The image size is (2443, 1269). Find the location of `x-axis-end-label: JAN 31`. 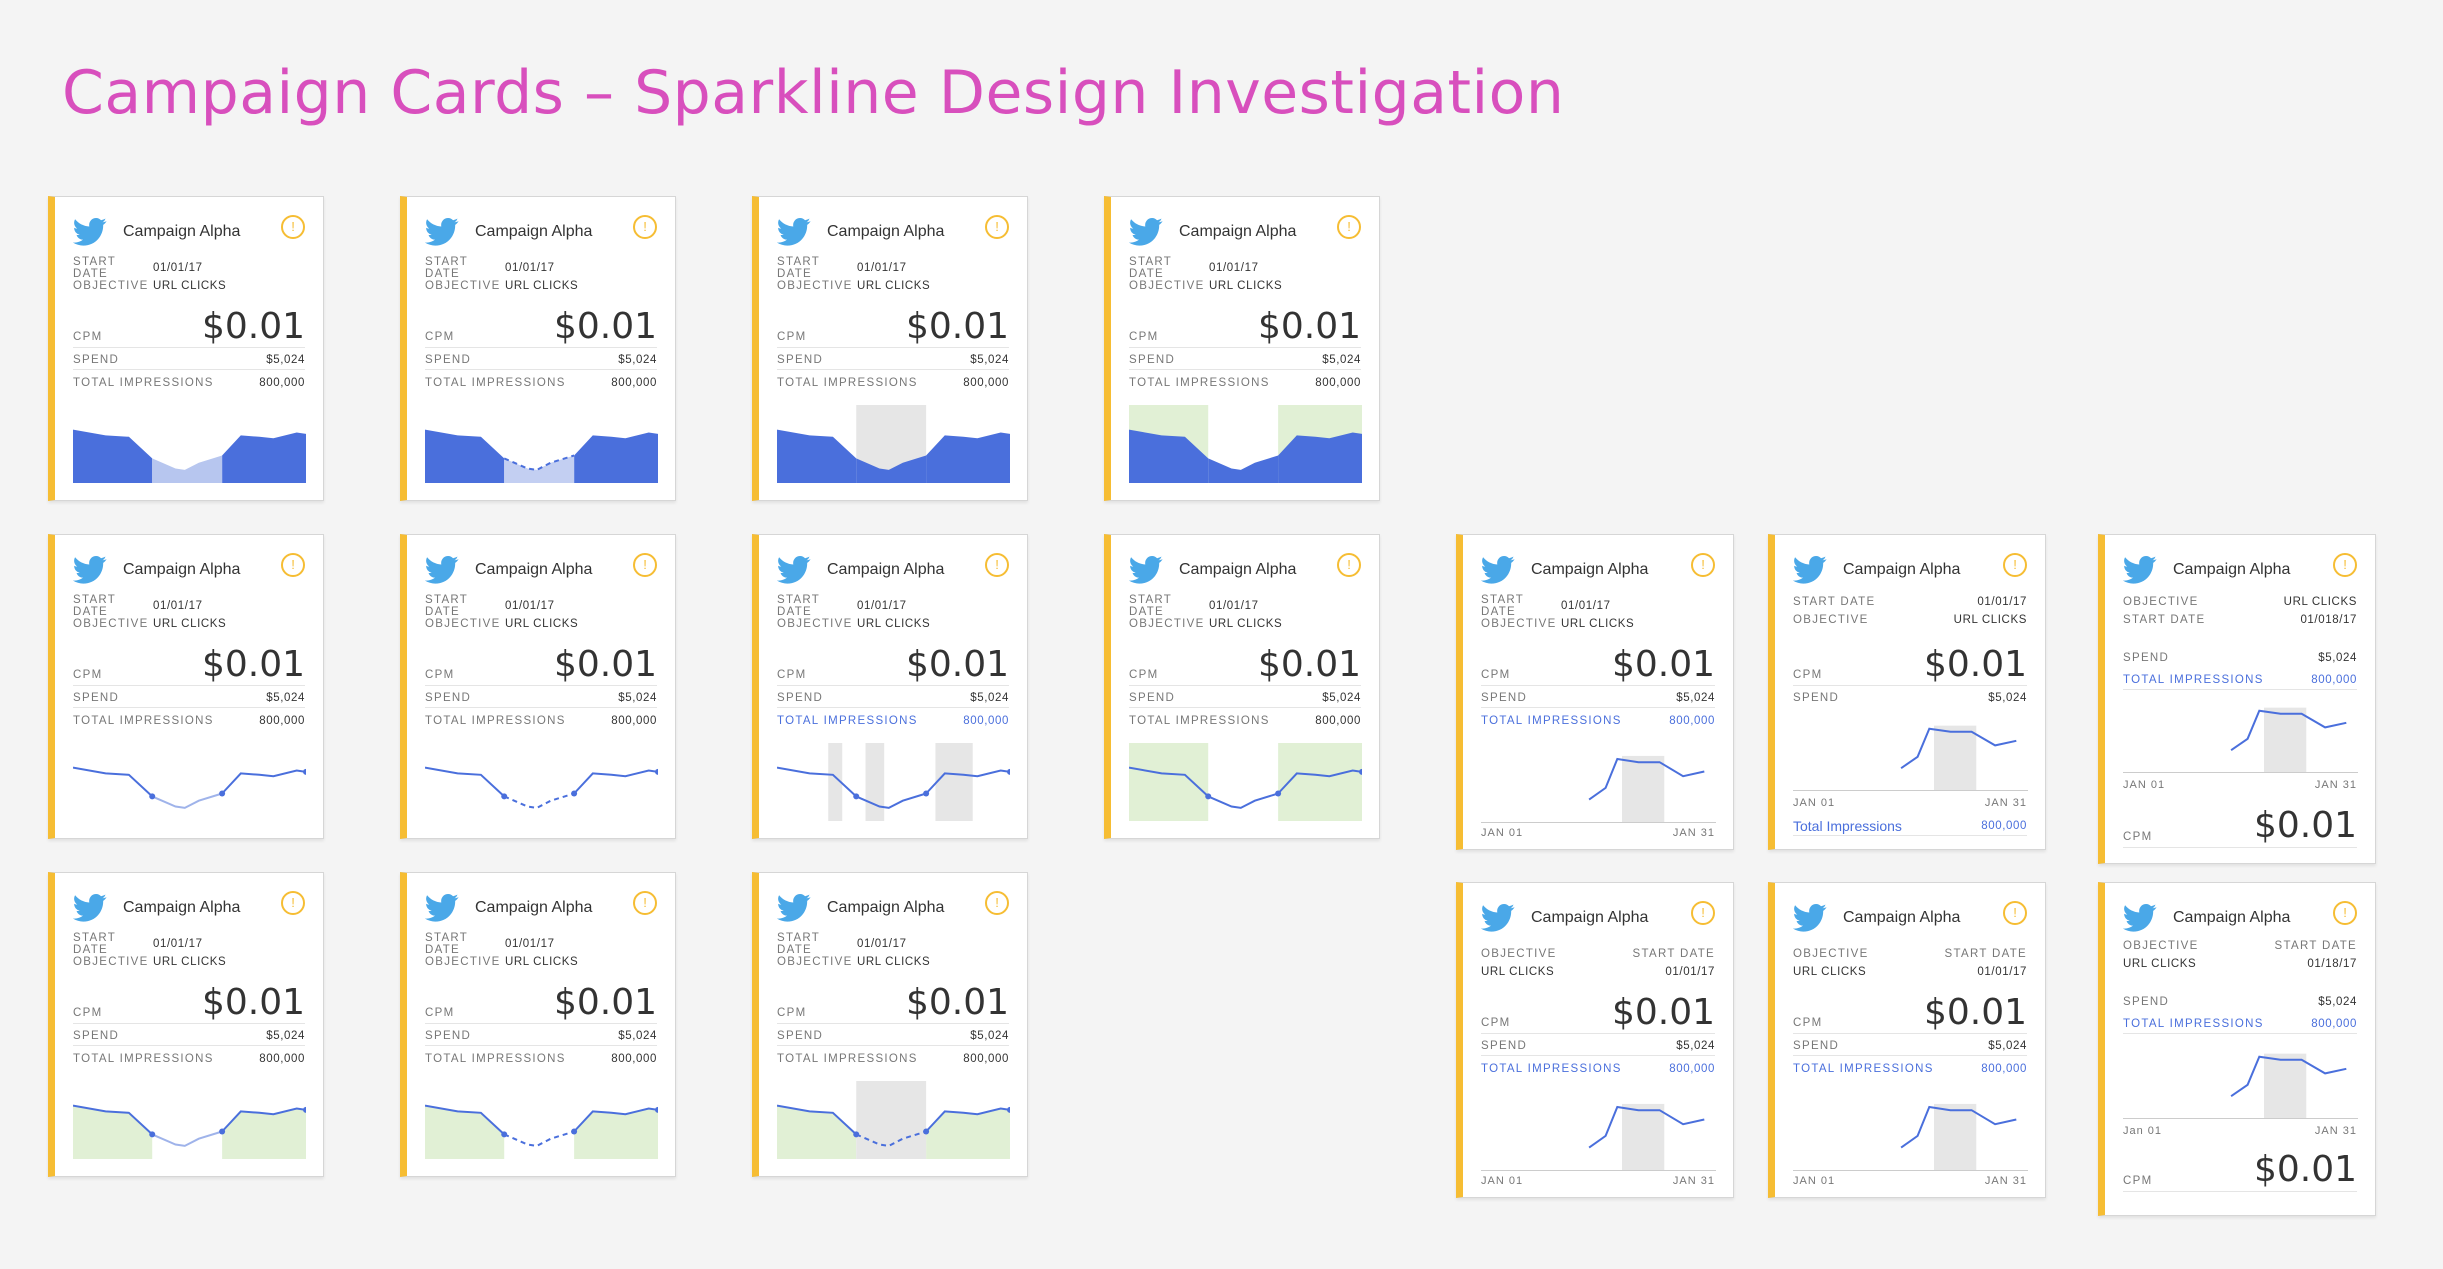

x-axis-end-label: JAN 31 is located at coordinates (2005, 1181).